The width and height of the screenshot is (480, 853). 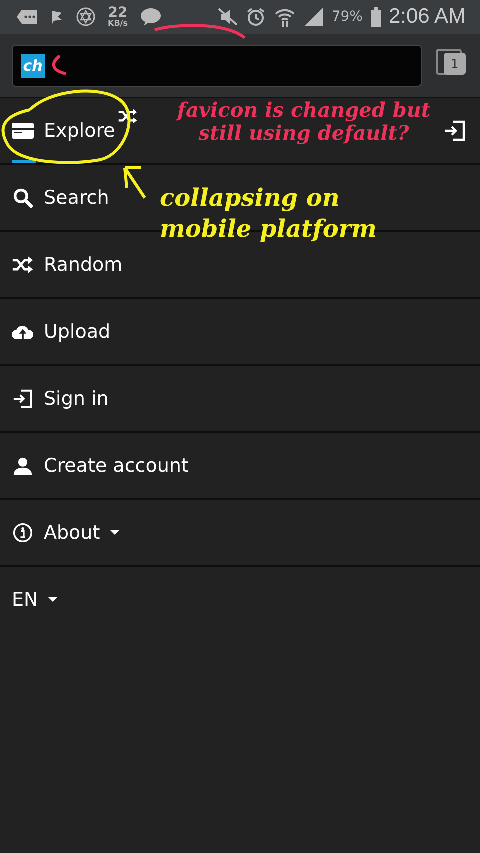 I want to click on hand-drawn-arrow, so click(x=135, y=183).